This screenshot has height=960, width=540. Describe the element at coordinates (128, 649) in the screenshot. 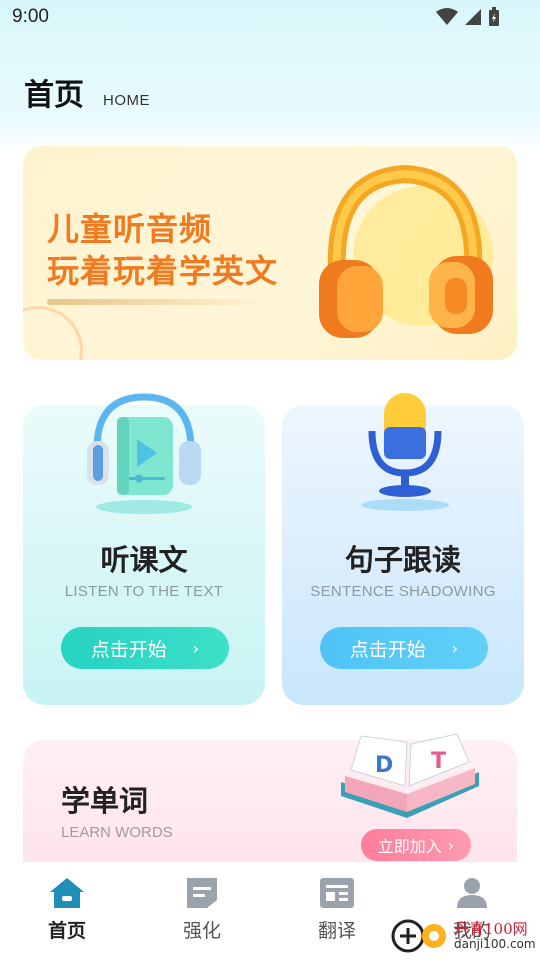

I see `listen-start-label: 点击开始` at that location.